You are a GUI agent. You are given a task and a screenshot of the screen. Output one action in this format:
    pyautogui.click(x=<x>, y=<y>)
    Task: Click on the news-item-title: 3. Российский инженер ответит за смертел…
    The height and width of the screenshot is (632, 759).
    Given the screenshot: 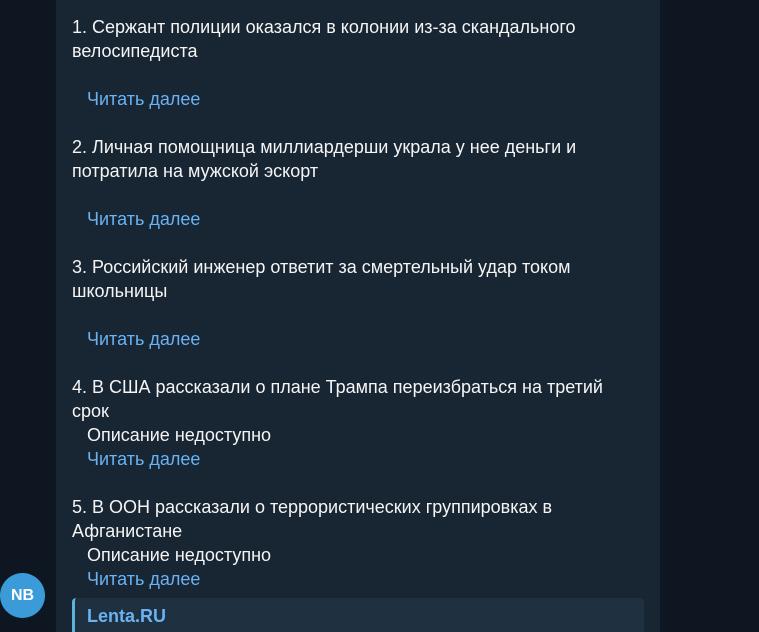 What is the action you would take?
    pyautogui.click(x=321, y=267)
    